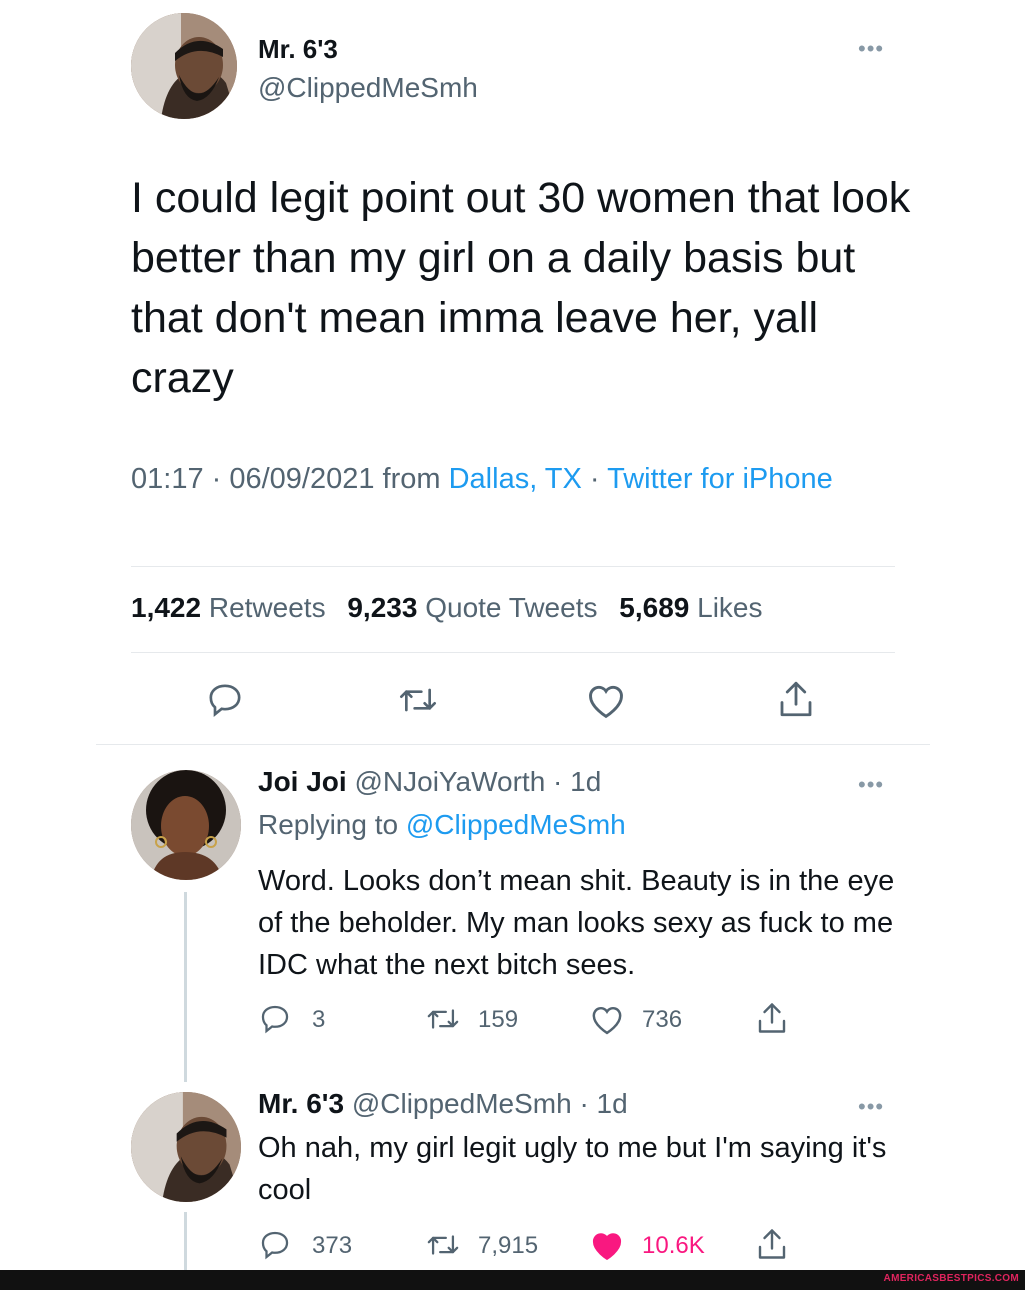 The height and width of the screenshot is (1290, 1025). What do you see at coordinates (498, 1019) in the screenshot?
I see `retweet-count: 159` at bounding box center [498, 1019].